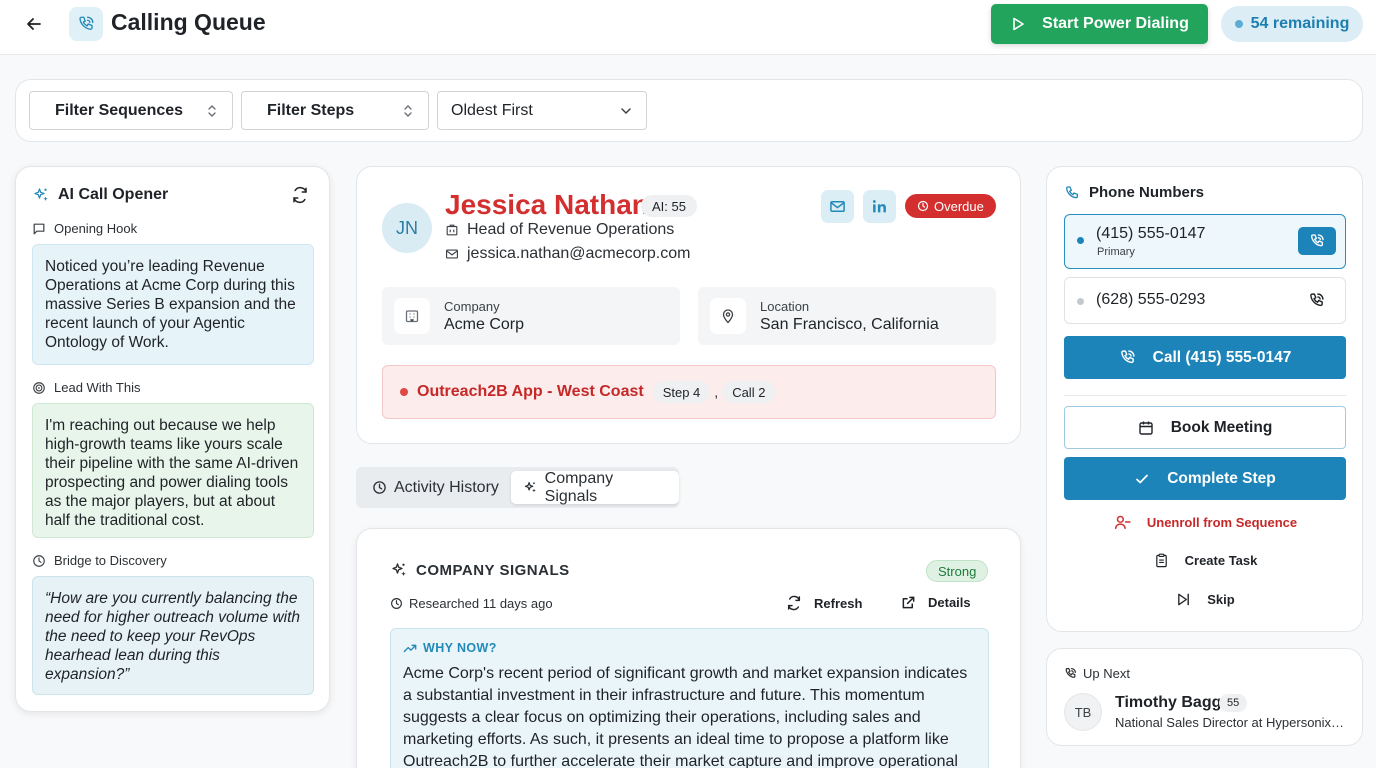 The image size is (1376, 768). What do you see at coordinates (1222, 357) in the screenshot?
I see `call-number-label: Call (415) 555-0147` at bounding box center [1222, 357].